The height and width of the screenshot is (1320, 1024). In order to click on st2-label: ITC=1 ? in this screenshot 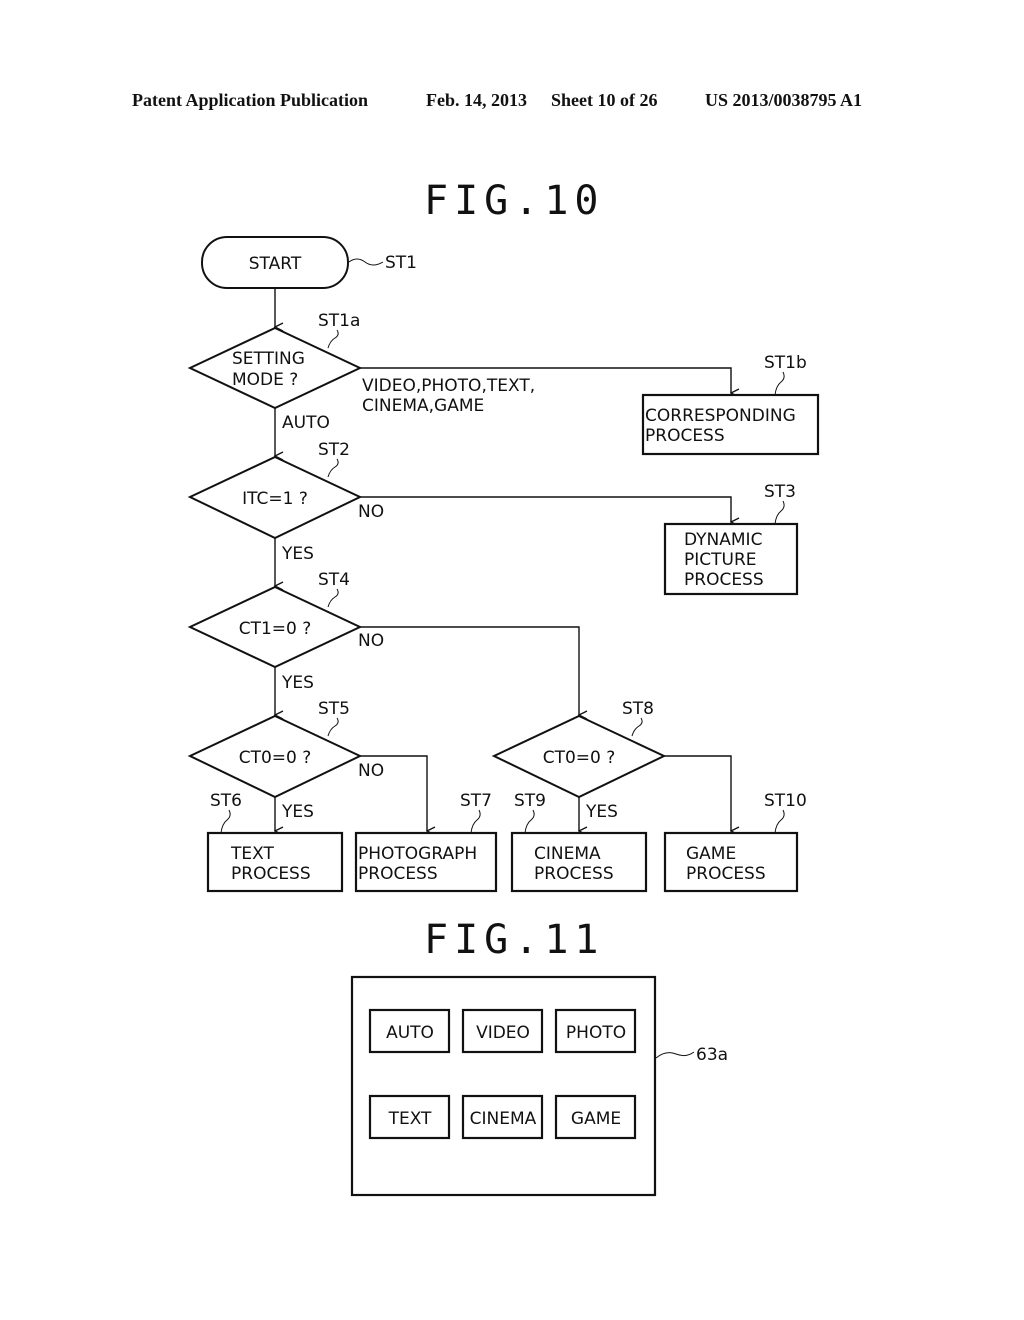, I will do `click(275, 499)`.